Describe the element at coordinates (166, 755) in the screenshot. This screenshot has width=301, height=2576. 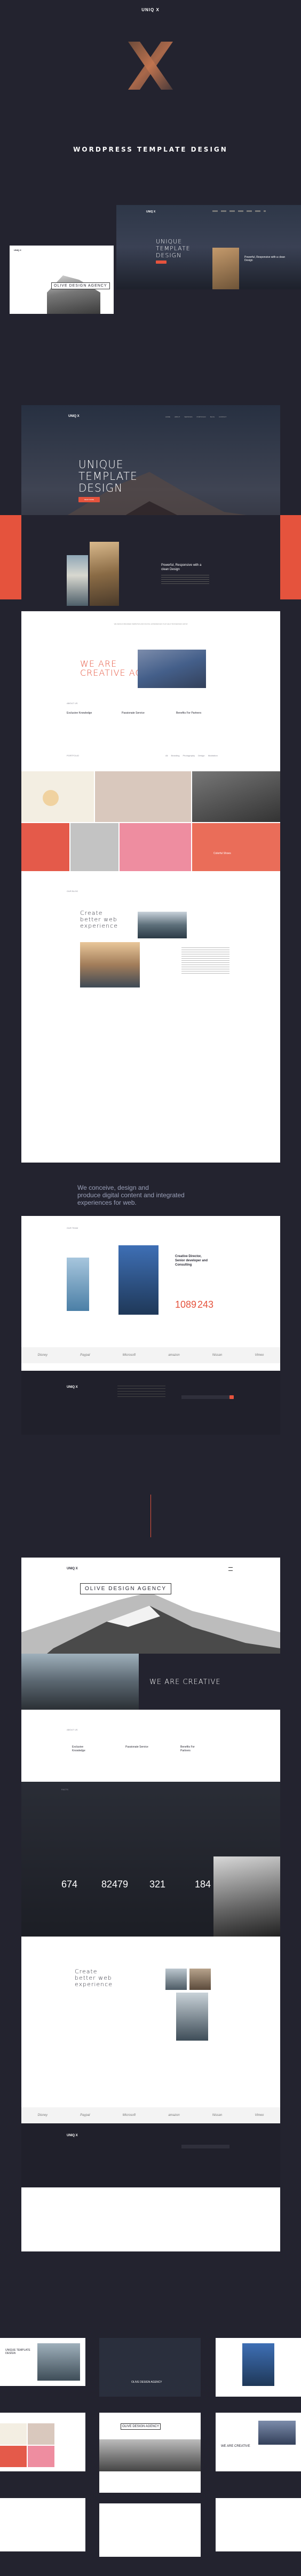
I see `filter-all: All` at that location.